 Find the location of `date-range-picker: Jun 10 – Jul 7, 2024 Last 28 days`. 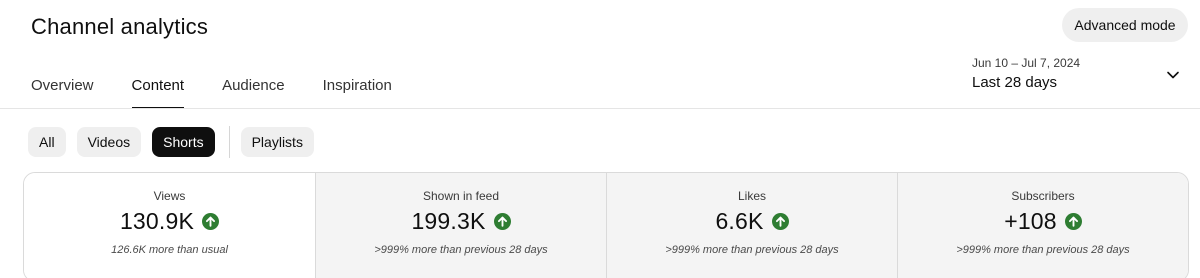

date-range-picker: Jun 10 – Jul 7, 2024 Last 28 days is located at coordinates (1078, 76).